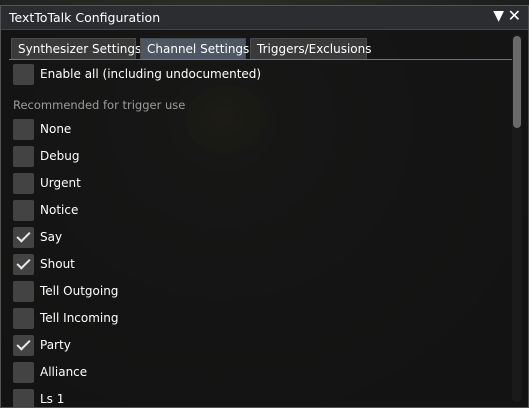 This screenshot has height=408, width=529. Describe the element at coordinates (55, 345) in the screenshot. I see `channel-label: Party` at that location.